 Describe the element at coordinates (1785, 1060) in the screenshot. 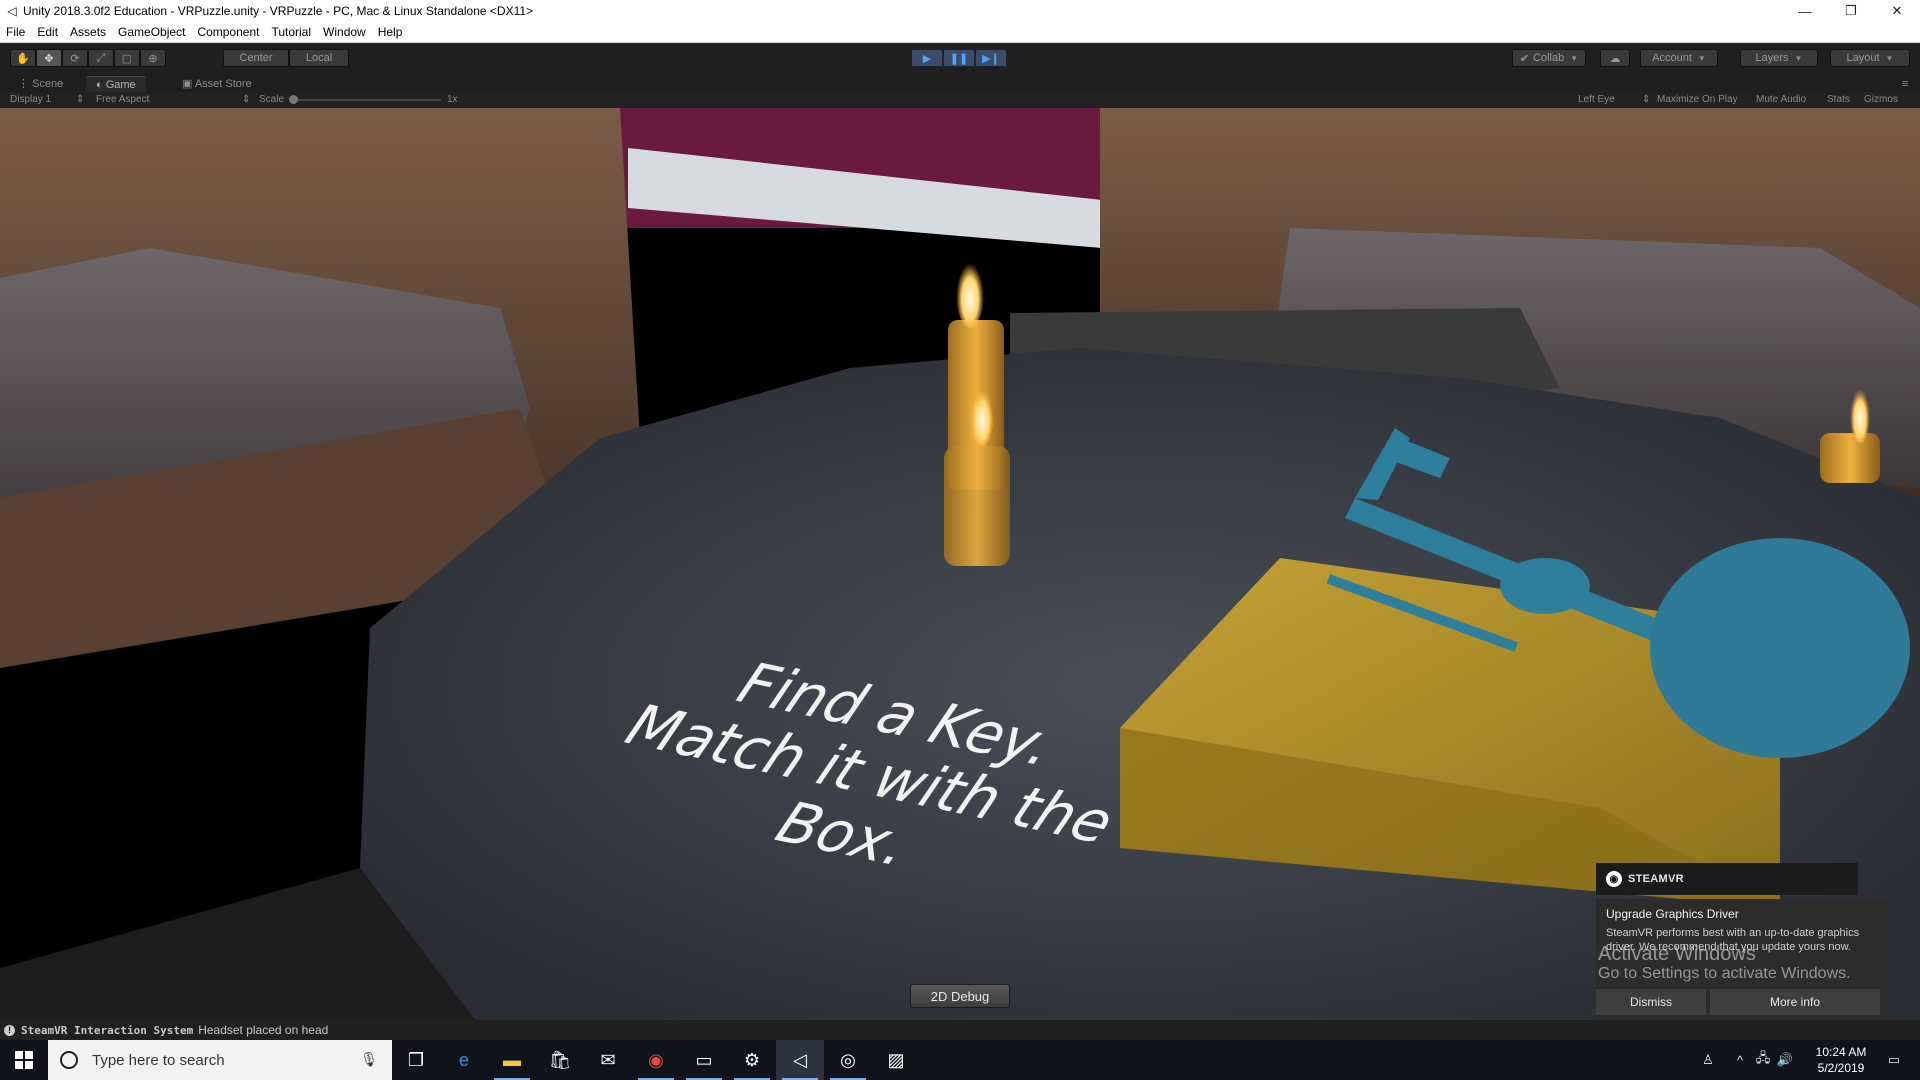

I see `volume-icon: 🔊` at that location.